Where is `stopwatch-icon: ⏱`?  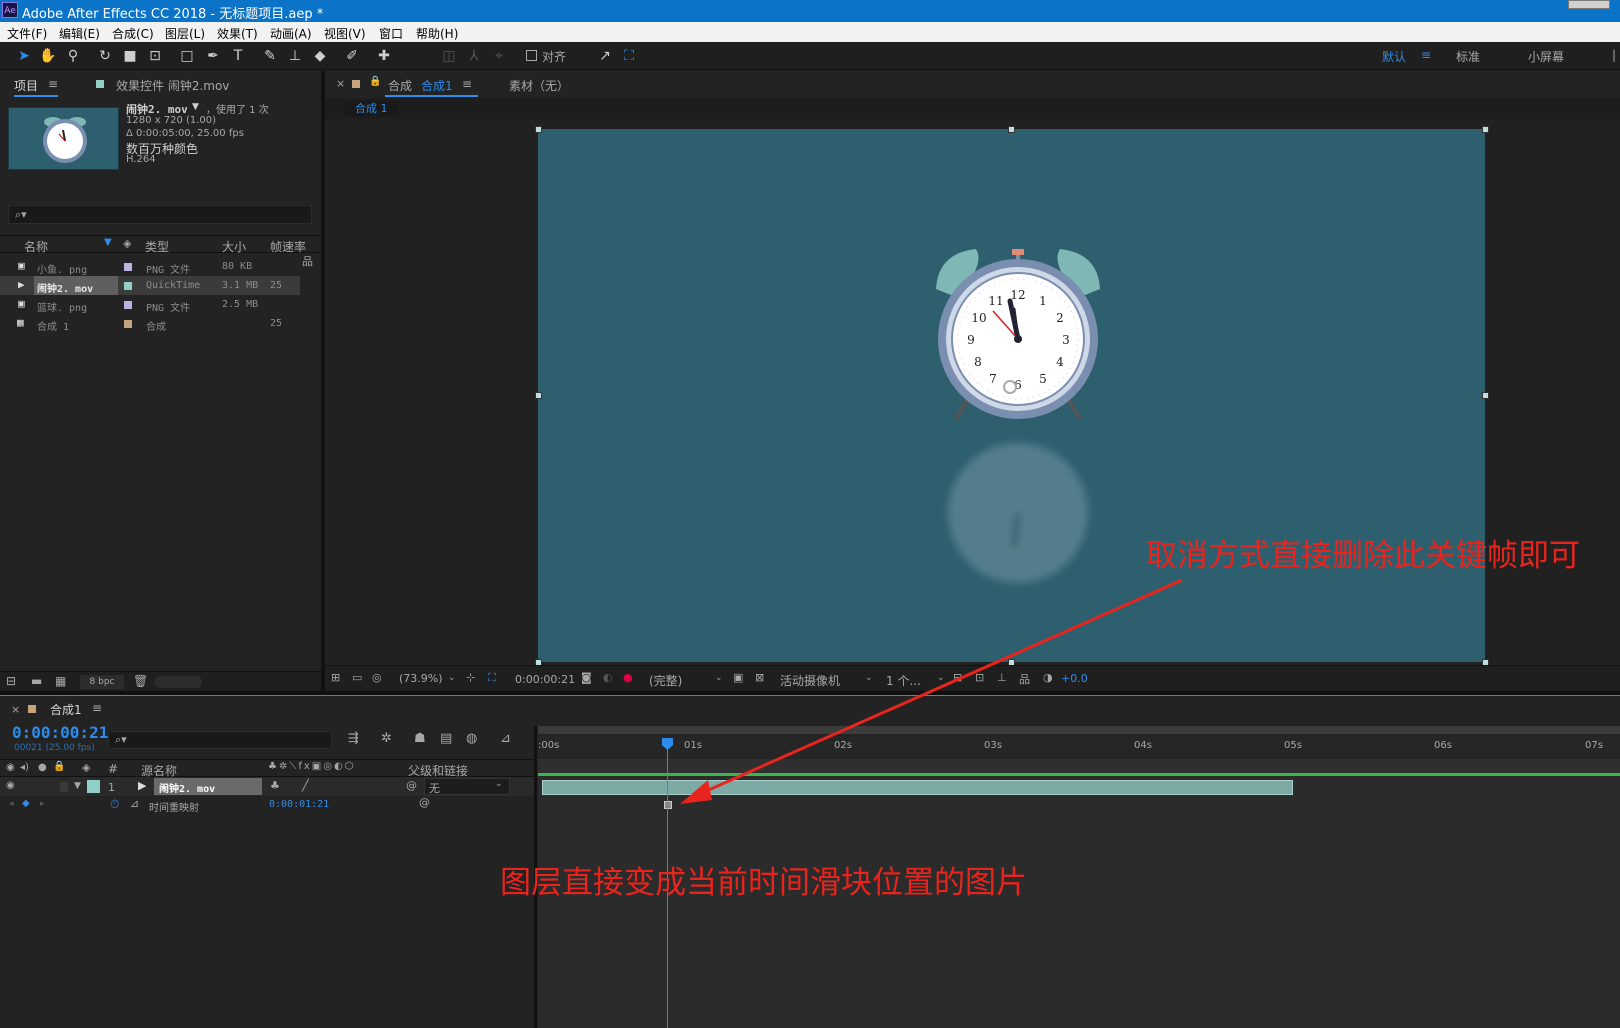 stopwatch-icon: ⏱ is located at coordinates (114, 804).